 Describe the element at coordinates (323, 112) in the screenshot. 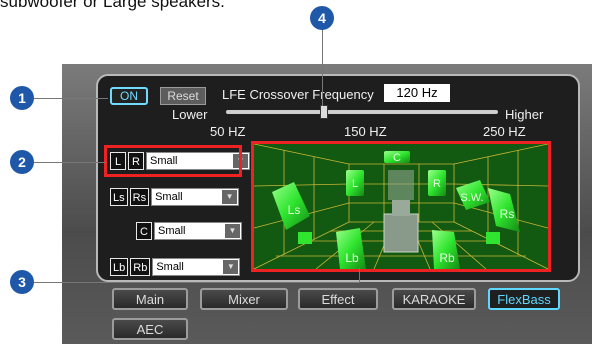

I see `lfe-slider-thumb` at that location.